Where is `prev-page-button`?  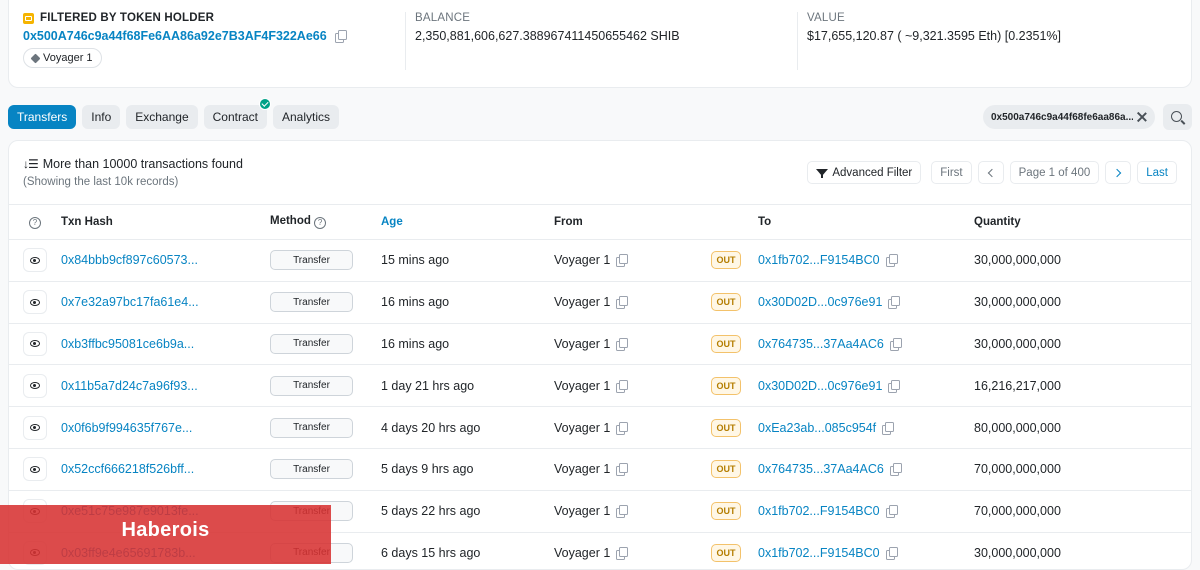 prev-page-button is located at coordinates (990, 172).